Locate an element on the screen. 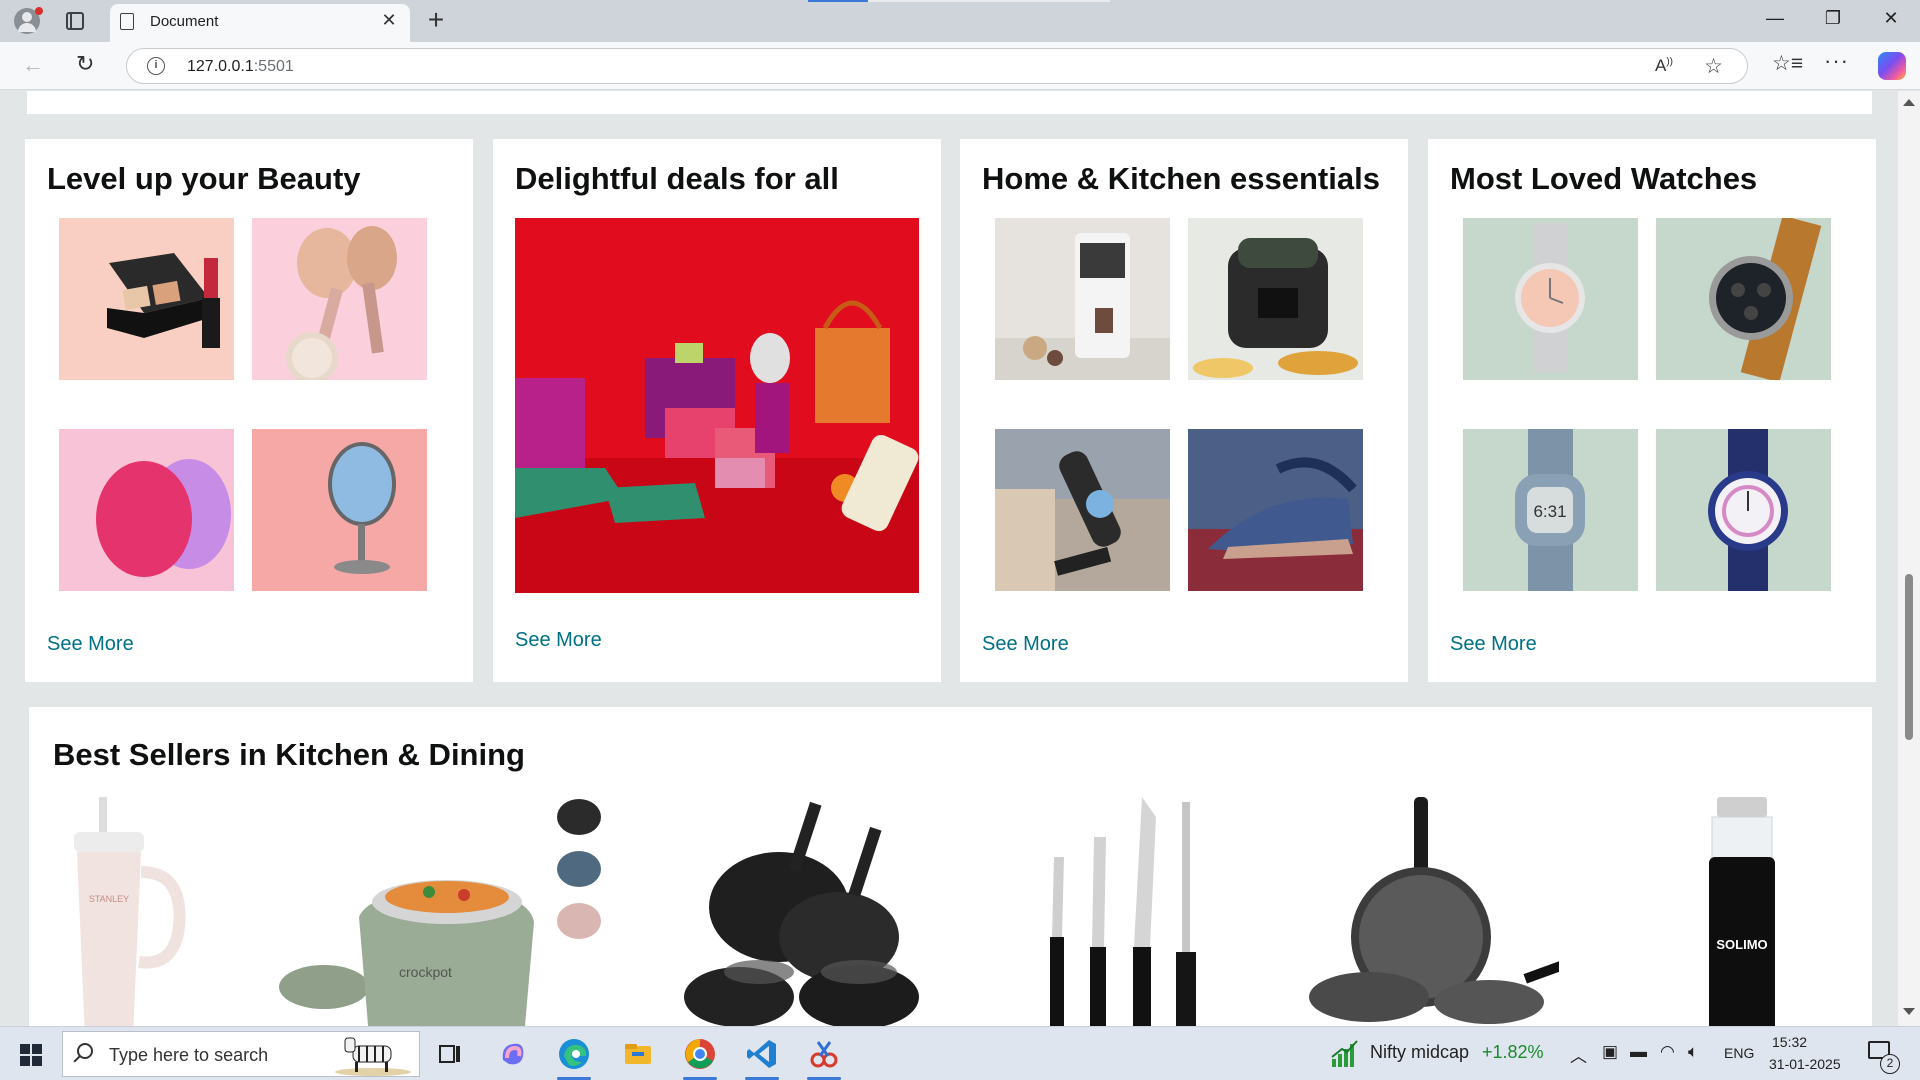 The image size is (1920, 1080). search-placeholder: Type here to search is located at coordinates (189, 1055).